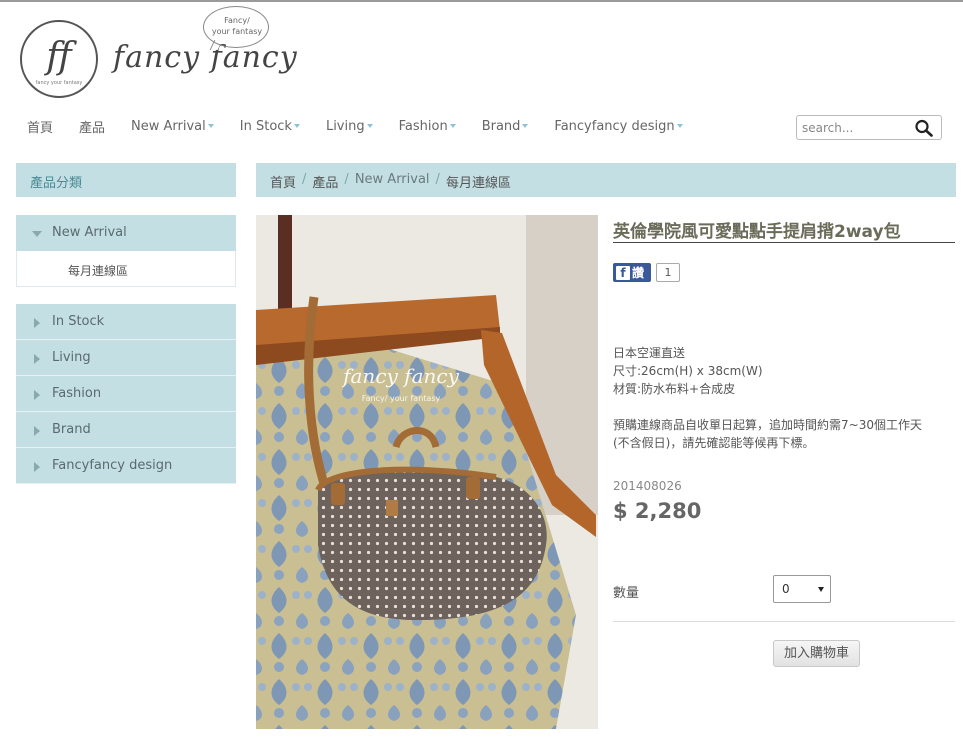 The width and height of the screenshot is (963, 737). I want to click on nav-item-home: 首頁, so click(40, 126).